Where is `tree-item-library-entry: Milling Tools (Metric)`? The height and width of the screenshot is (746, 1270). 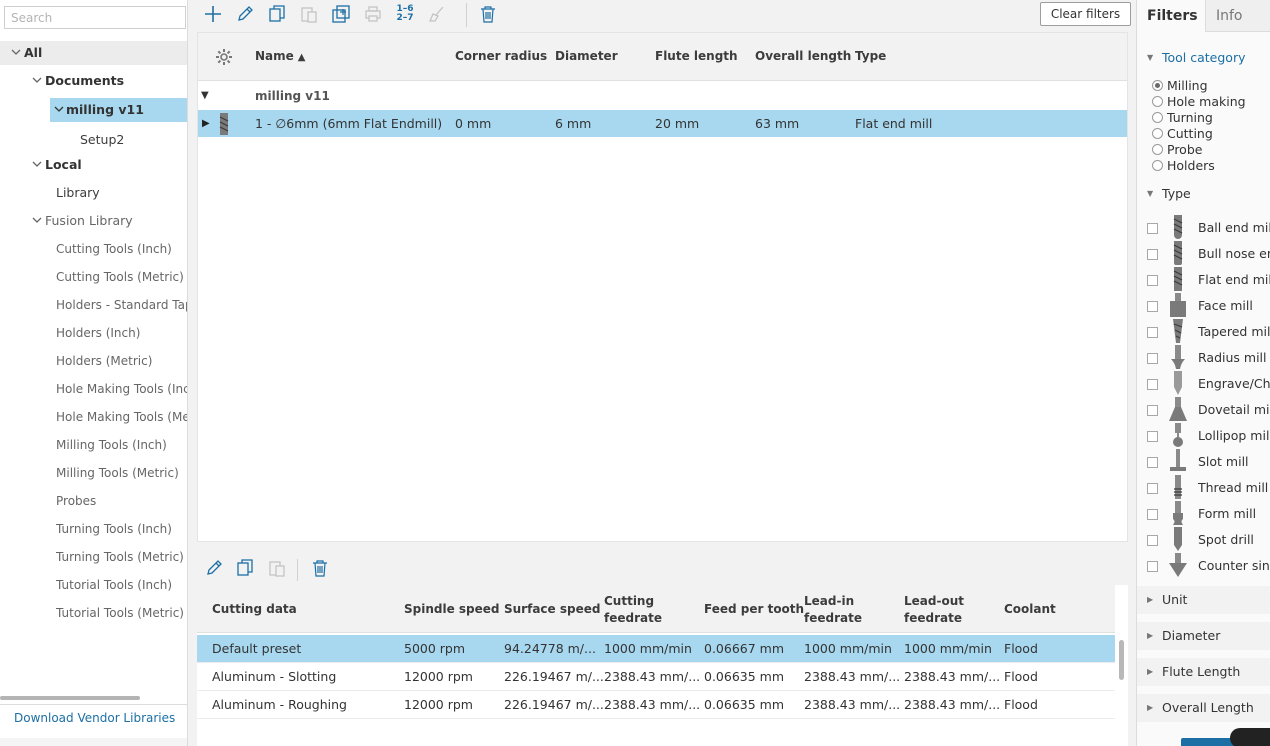 tree-item-library-entry: Milling Tools (Metric) is located at coordinates (93, 473).